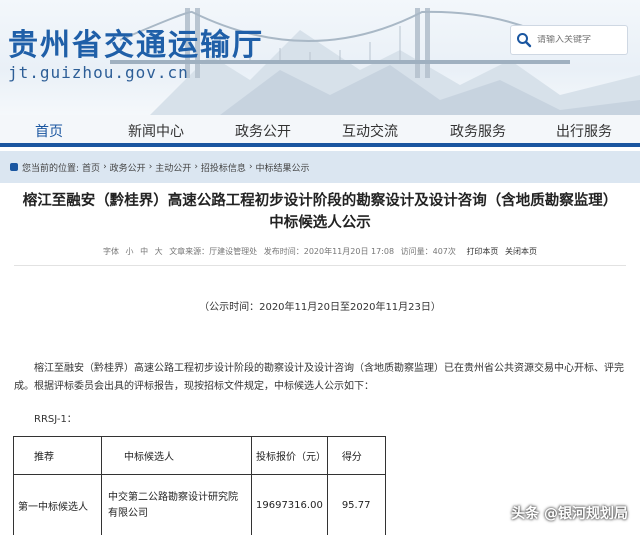 The width and height of the screenshot is (640, 535). What do you see at coordinates (51, 168) in the screenshot?
I see `breadcrumb-prefix: 您当前的位置:` at bounding box center [51, 168].